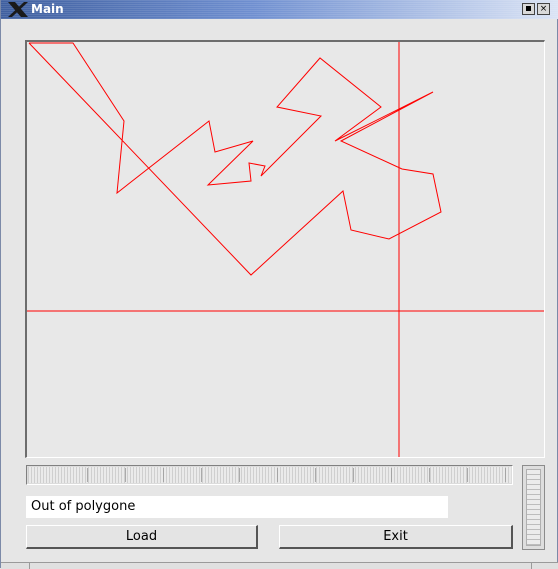 Image resolution: width=558 pixels, height=569 pixels. I want to click on x-logo-icon, so click(18, 9).